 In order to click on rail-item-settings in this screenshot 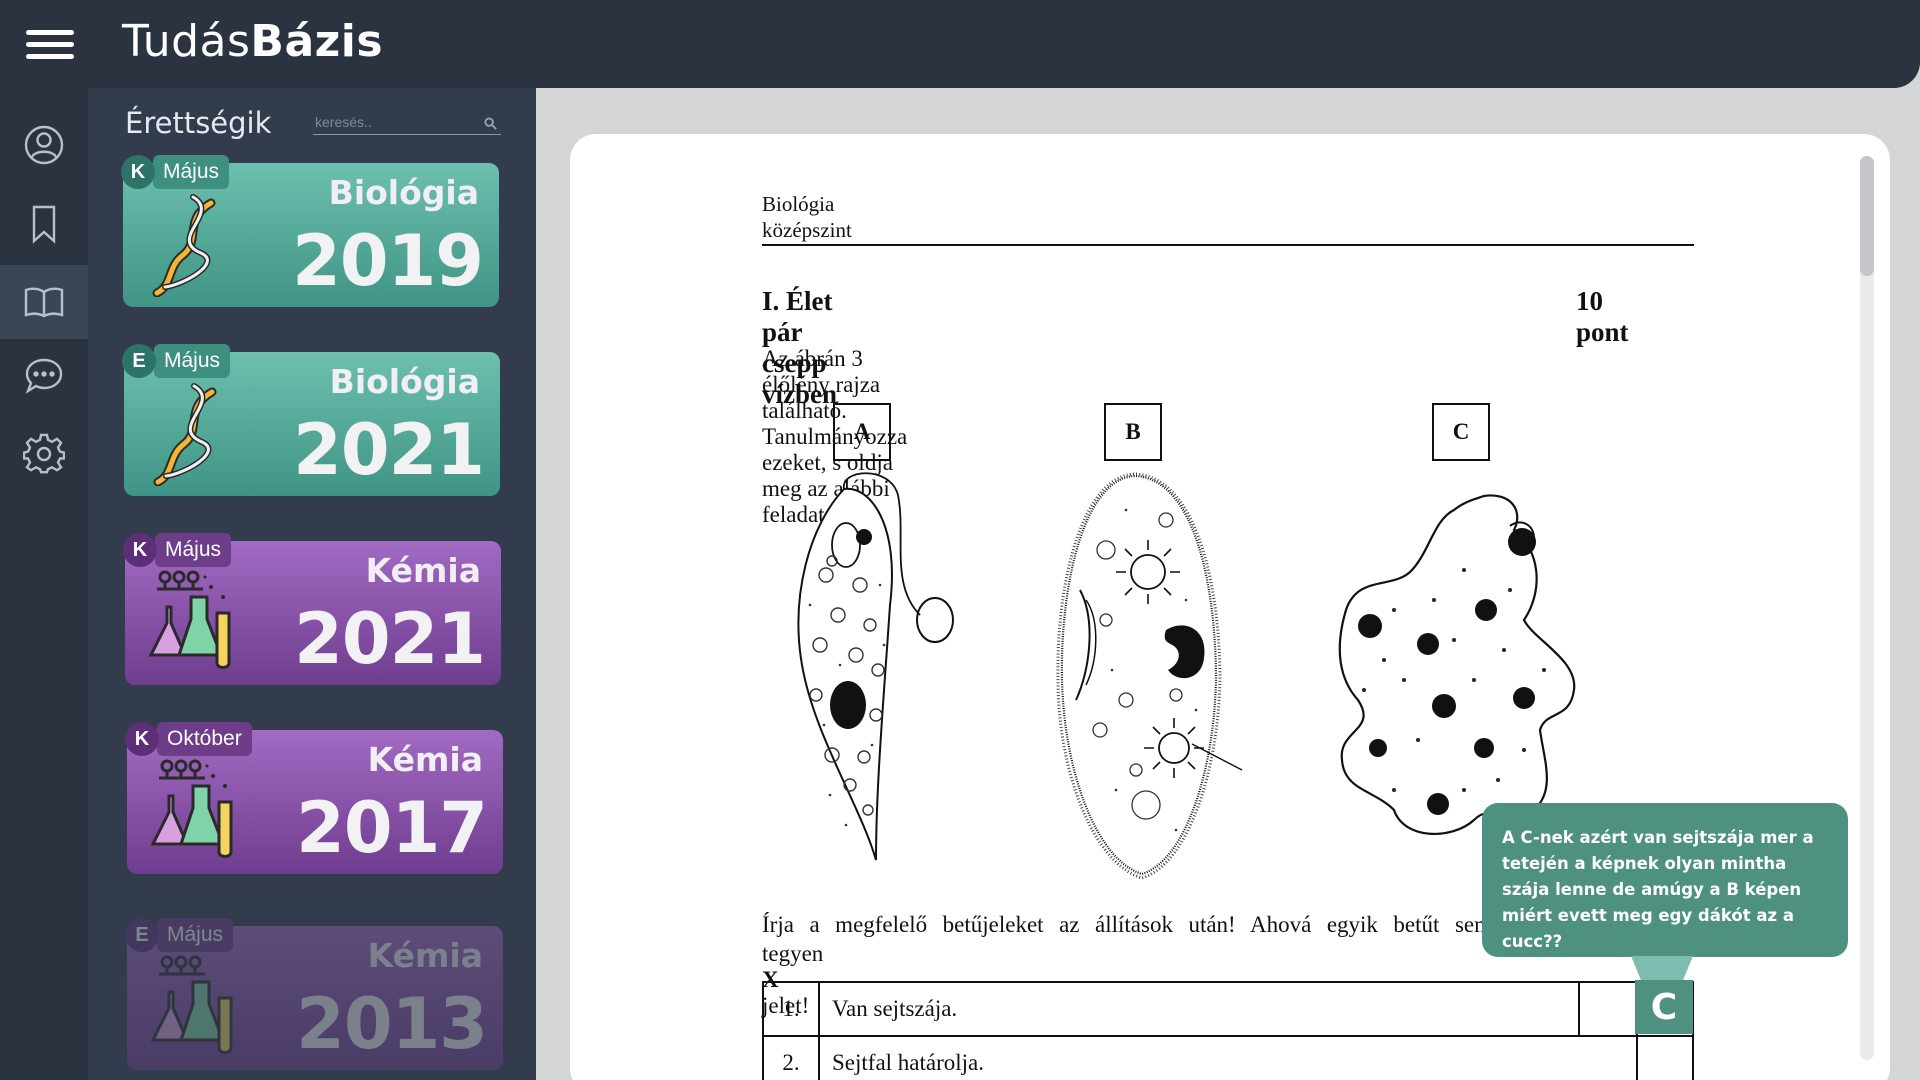, I will do `click(44, 454)`.